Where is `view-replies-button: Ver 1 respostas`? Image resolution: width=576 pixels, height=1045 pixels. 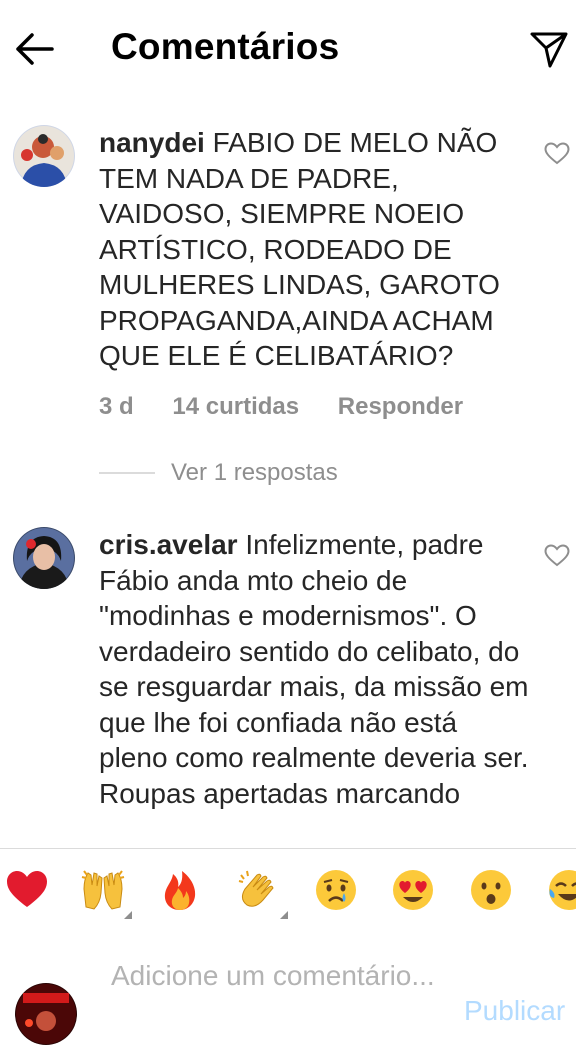
view-replies-button: Ver 1 respostas is located at coordinates (218, 473).